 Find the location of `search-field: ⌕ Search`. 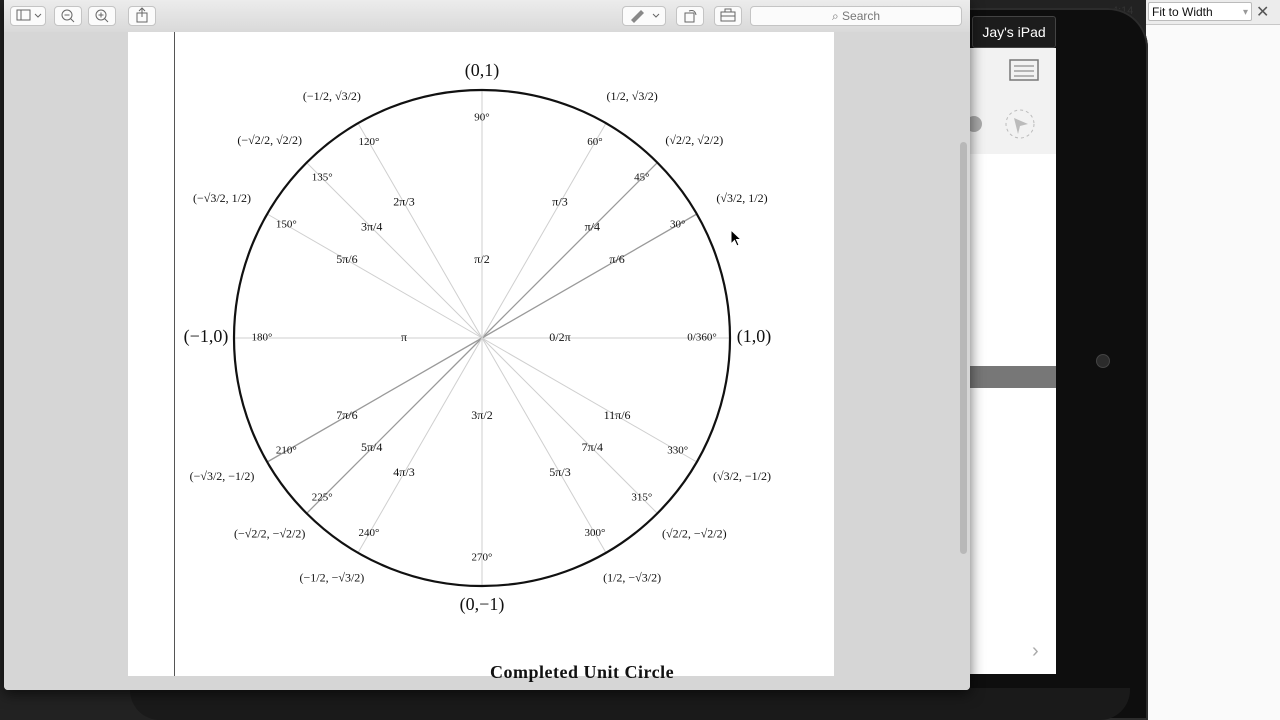

search-field: ⌕ Search is located at coordinates (856, 16).